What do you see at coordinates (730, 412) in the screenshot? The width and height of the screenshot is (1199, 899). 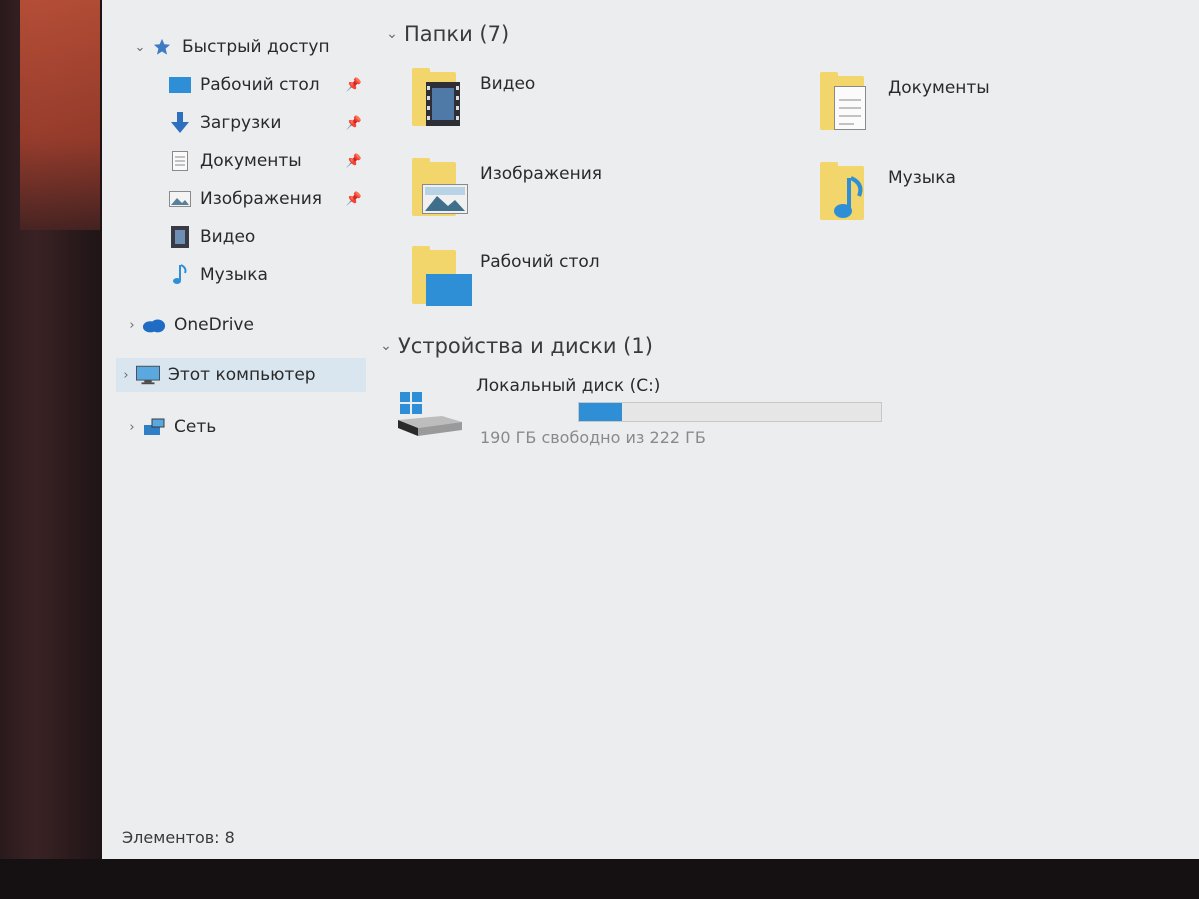 I see `drive-usage-bar` at bounding box center [730, 412].